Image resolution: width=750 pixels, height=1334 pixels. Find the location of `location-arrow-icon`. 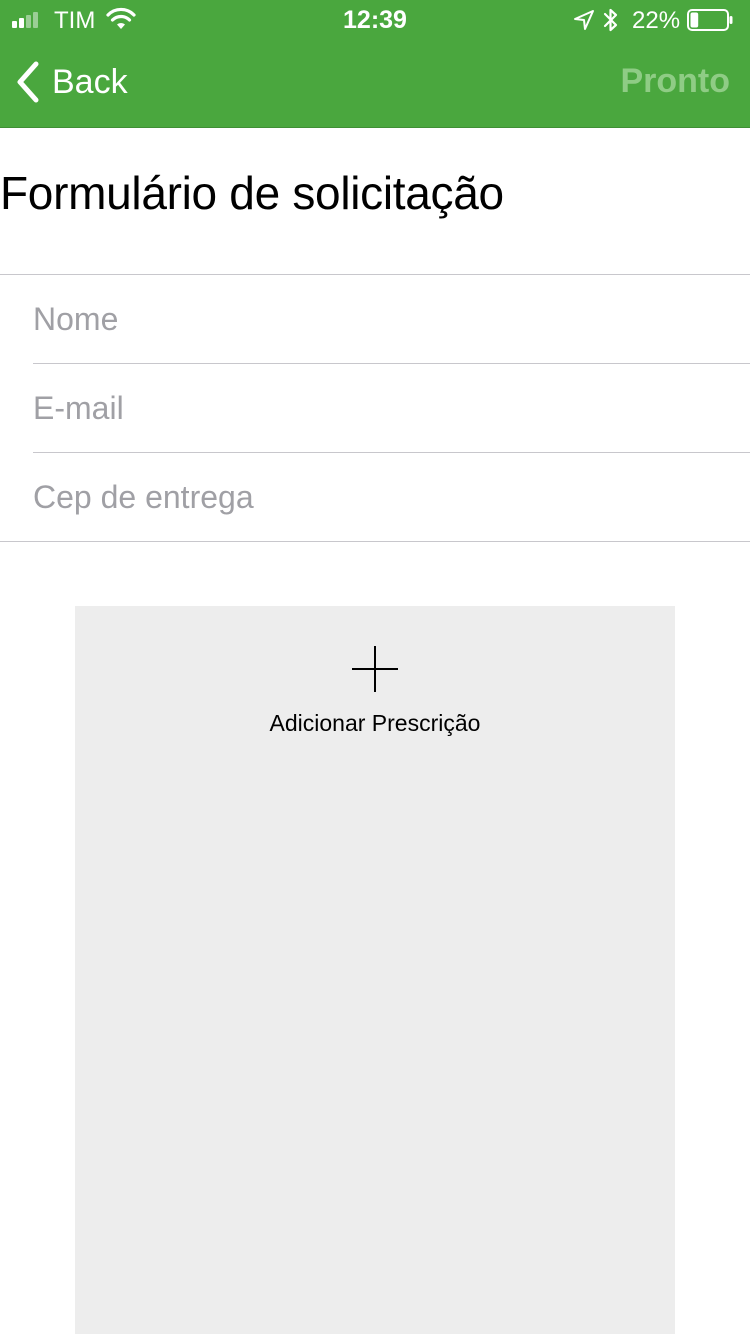

location-arrow-icon is located at coordinates (584, 20).